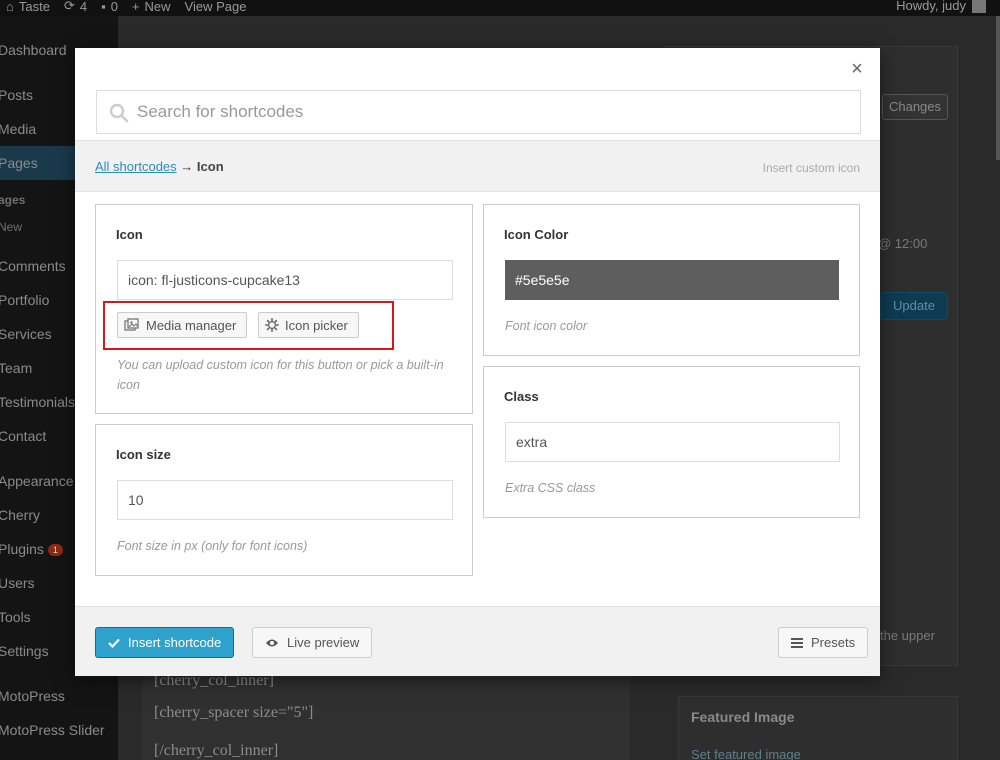 The image size is (1000, 760). I want to click on admin-bar-comments: ▪ 0, so click(109, 7).